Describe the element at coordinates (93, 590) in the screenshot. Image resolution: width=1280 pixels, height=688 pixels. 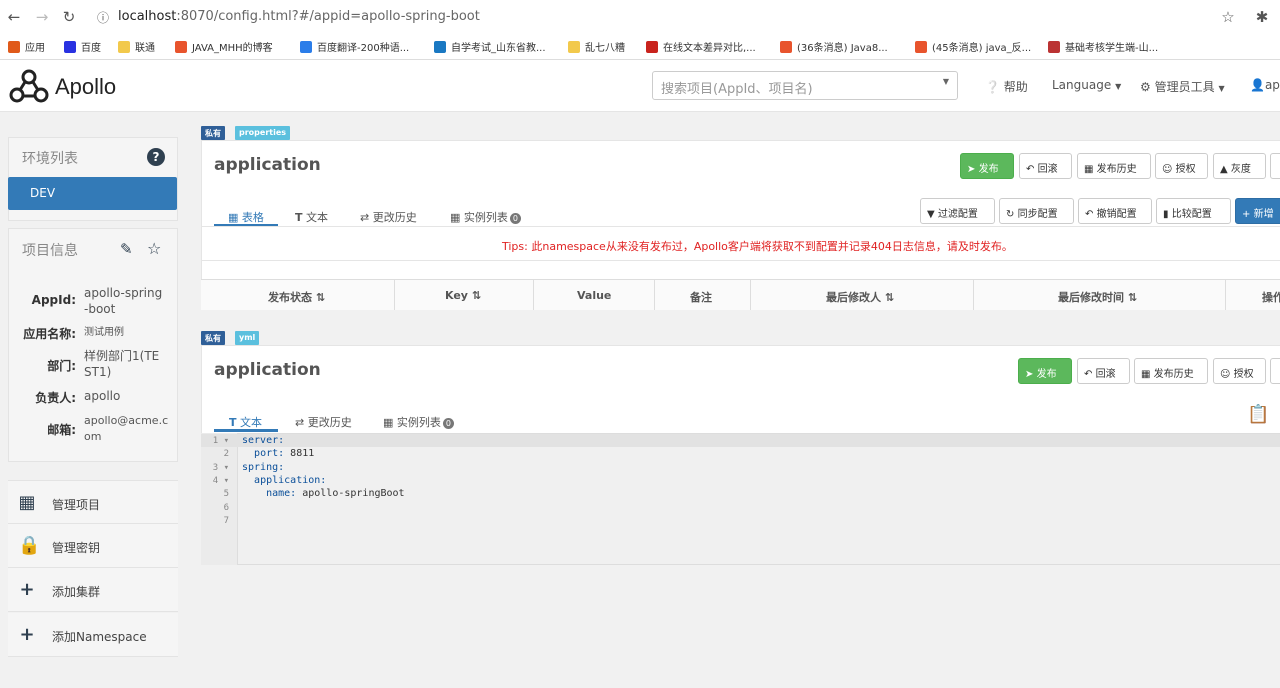
I see `add-cluster-button: + 添加集群` at that location.